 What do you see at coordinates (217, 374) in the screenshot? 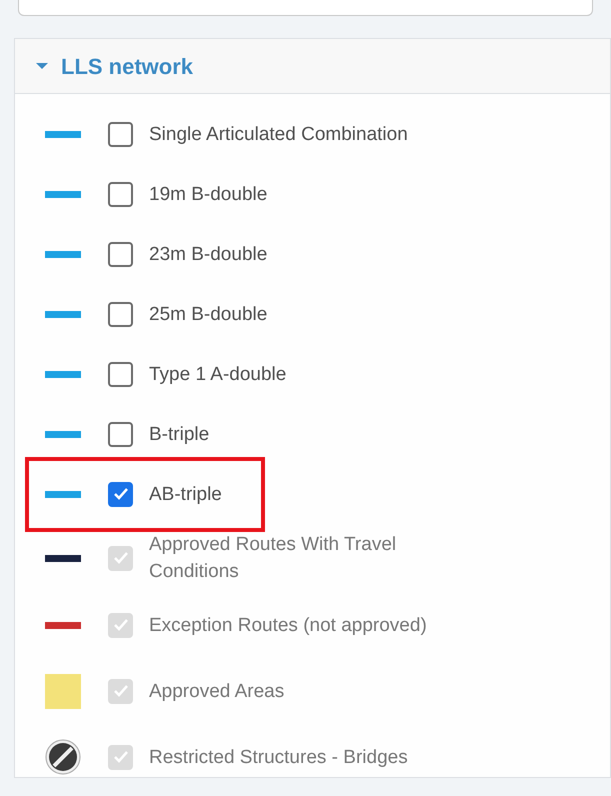
I see `layer-label: Type 1 A-double` at bounding box center [217, 374].